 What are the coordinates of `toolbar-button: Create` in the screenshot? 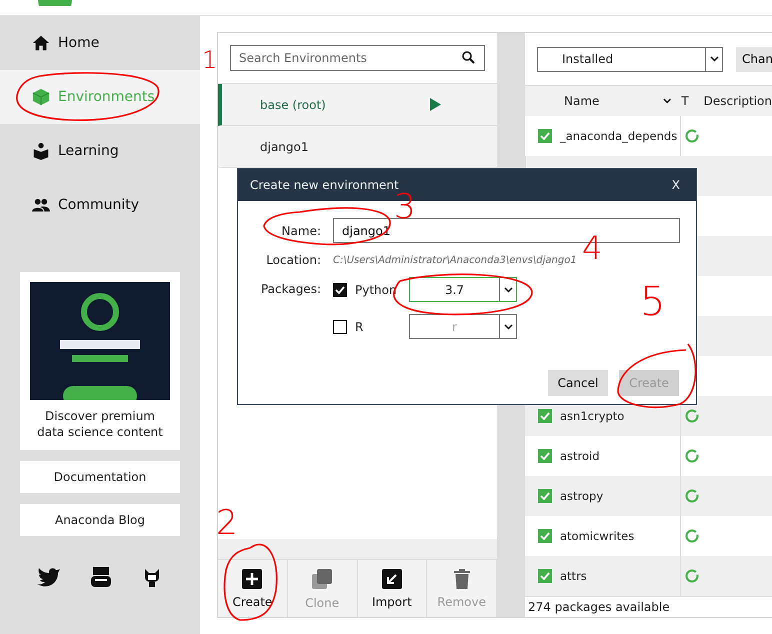 It's located at (253, 588).